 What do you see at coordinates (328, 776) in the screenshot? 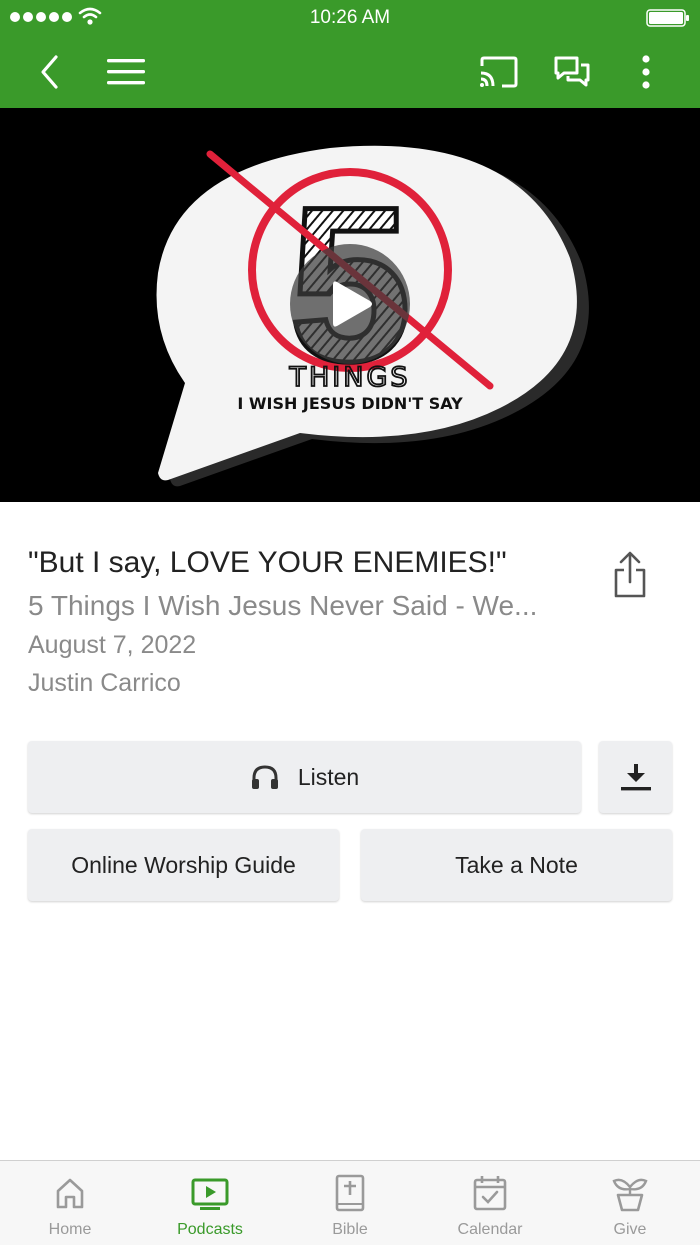
I see `listen-label: Listen` at bounding box center [328, 776].